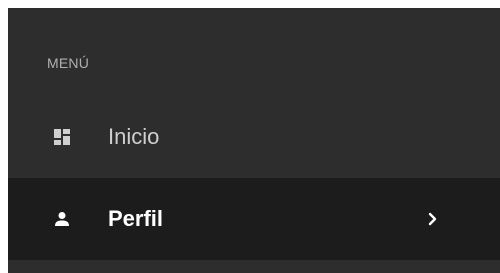 This screenshot has height=273, width=500. Describe the element at coordinates (134, 136) in the screenshot. I see `sidebar-item-label: Inicio` at that location.